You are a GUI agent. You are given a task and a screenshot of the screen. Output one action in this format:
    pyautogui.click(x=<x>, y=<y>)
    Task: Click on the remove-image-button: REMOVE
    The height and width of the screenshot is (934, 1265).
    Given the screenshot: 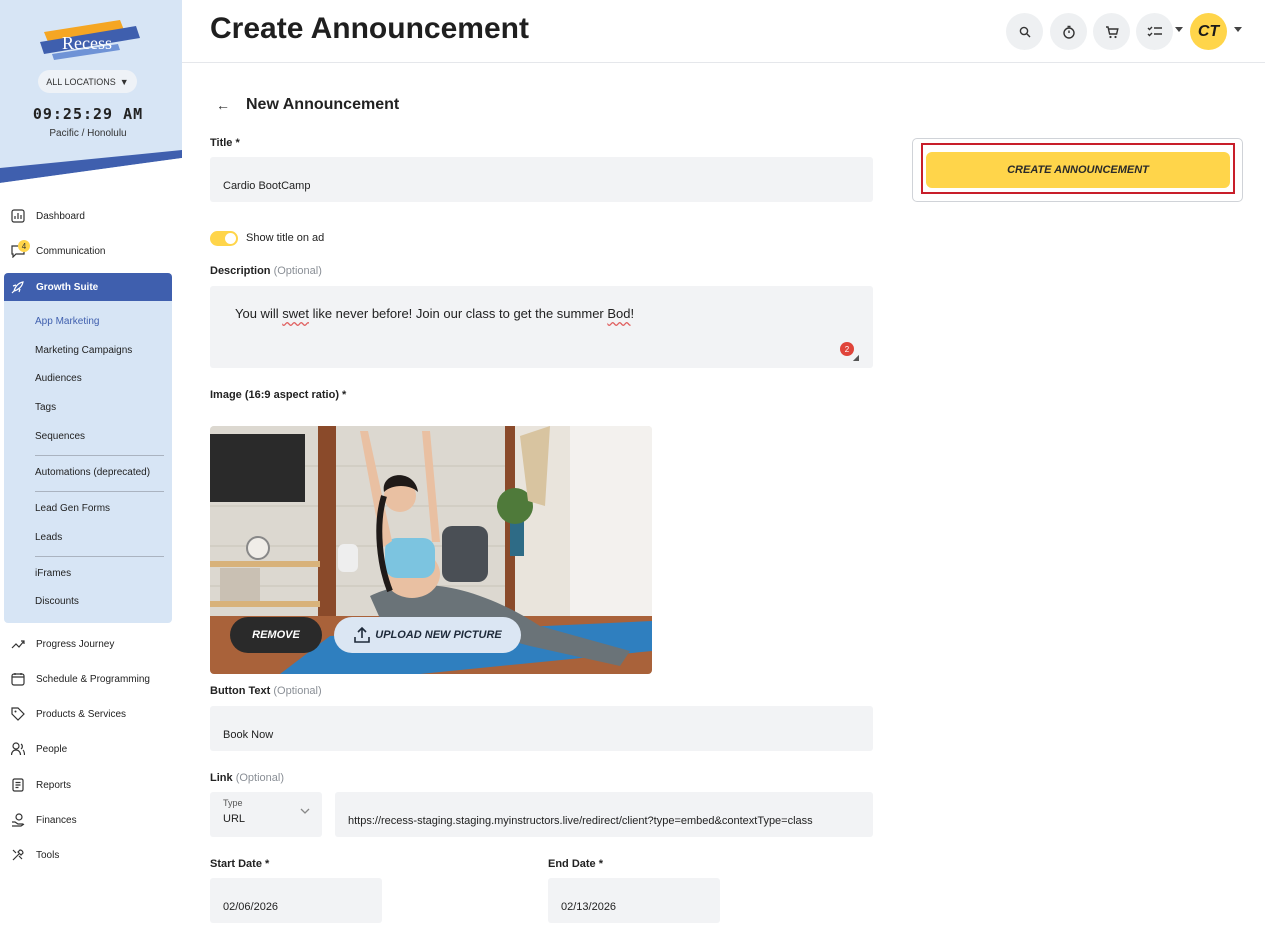 What is the action you would take?
    pyautogui.click(x=276, y=635)
    